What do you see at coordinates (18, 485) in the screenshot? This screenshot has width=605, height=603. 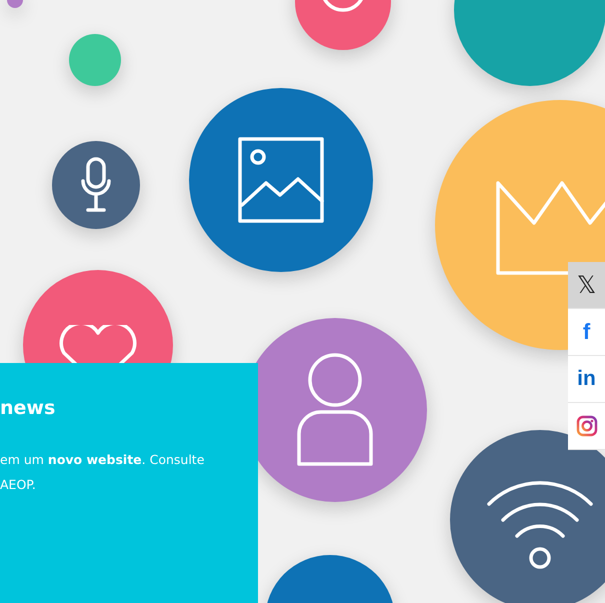 I see `news-text-line: AEOP.` at bounding box center [18, 485].